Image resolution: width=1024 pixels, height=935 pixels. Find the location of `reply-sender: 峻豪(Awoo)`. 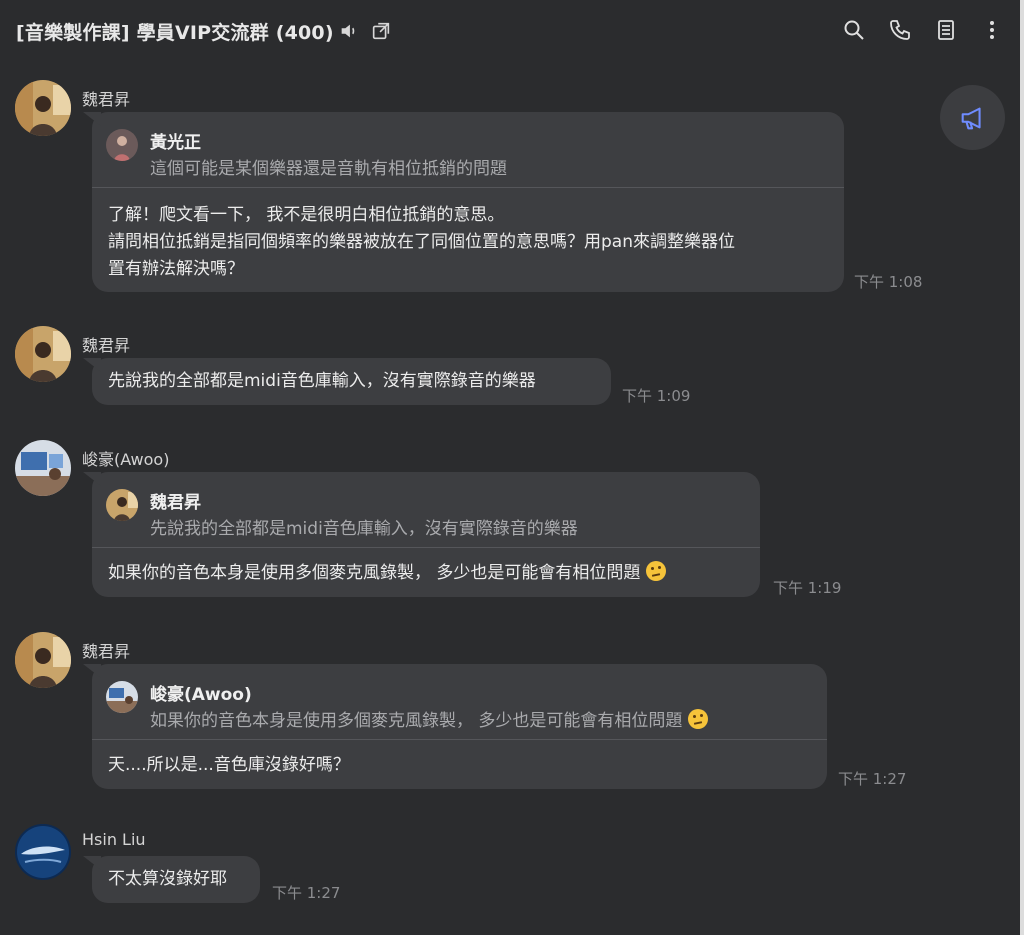

reply-sender: 峻豪(Awoo) is located at coordinates (201, 695).